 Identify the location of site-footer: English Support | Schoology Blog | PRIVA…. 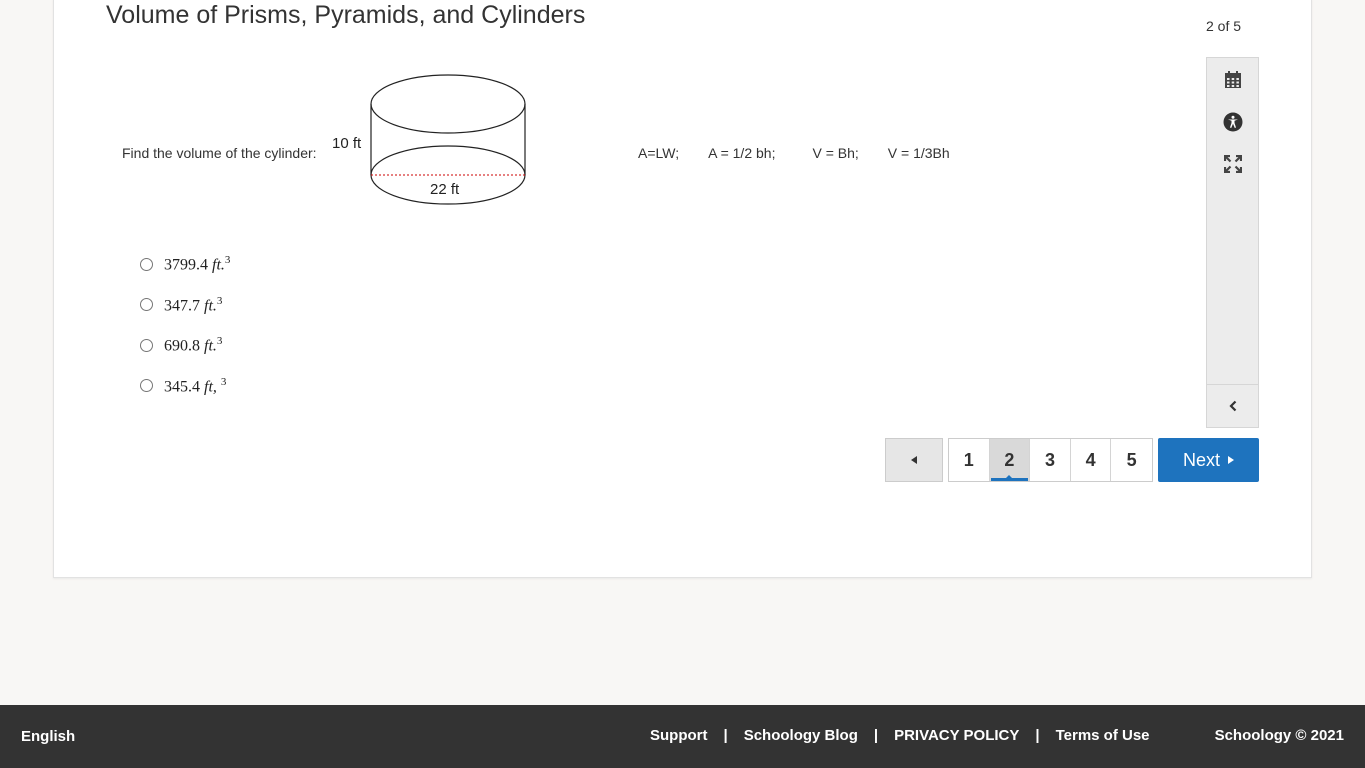
(682, 736).